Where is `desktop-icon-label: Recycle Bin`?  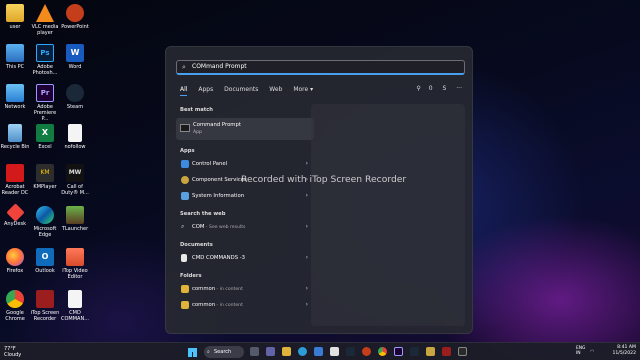 desktop-icon-label: Recycle Bin is located at coordinates (15, 147).